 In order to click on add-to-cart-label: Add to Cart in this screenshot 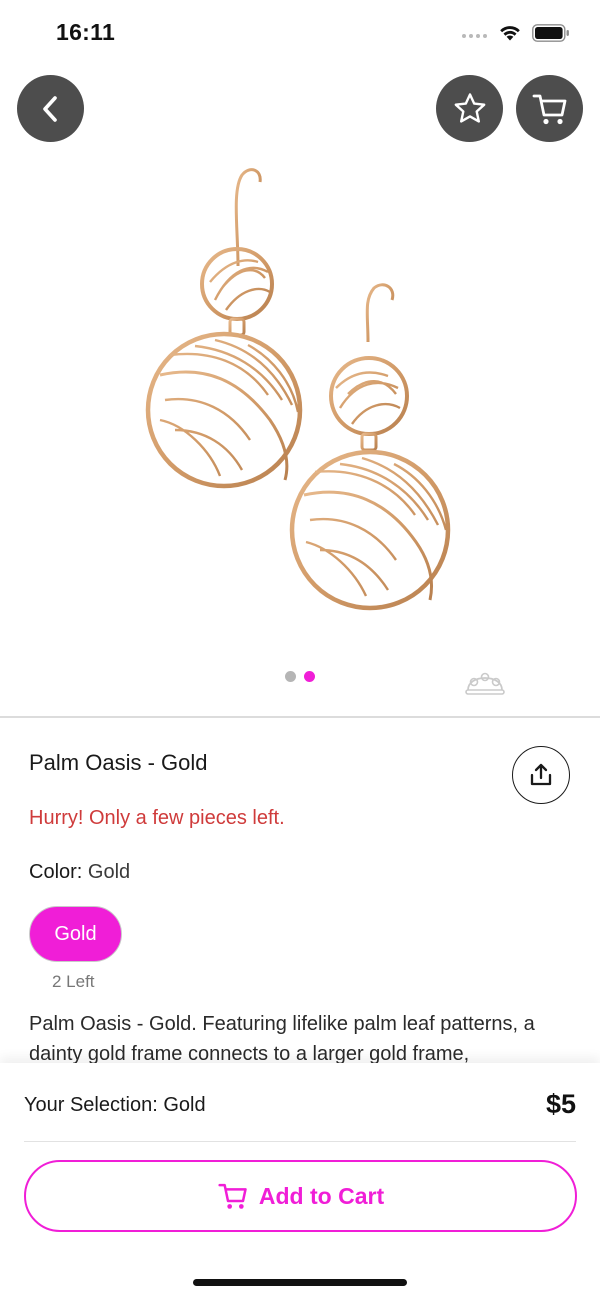, I will do `click(321, 1195)`.